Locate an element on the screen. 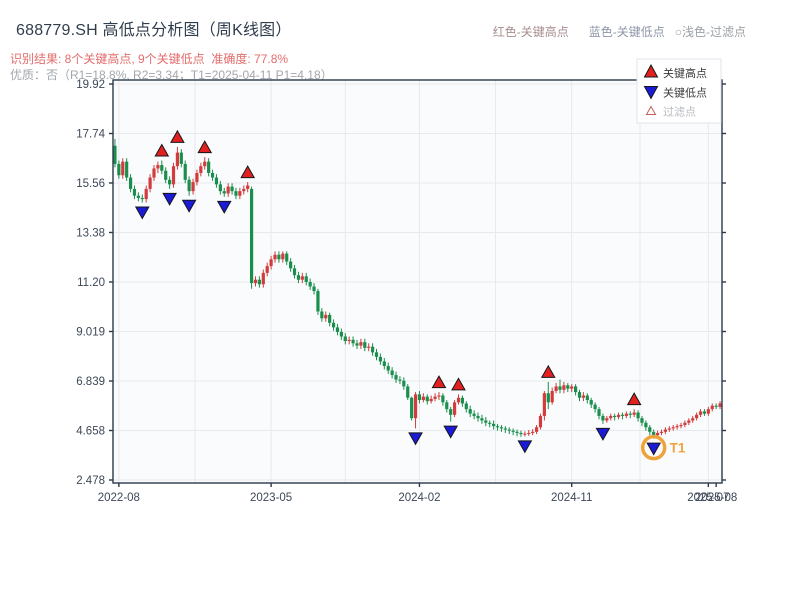 The height and width of the screenshot is (600, 800). x-tick-label: 2023-05 is located at coordinates (271, 498).